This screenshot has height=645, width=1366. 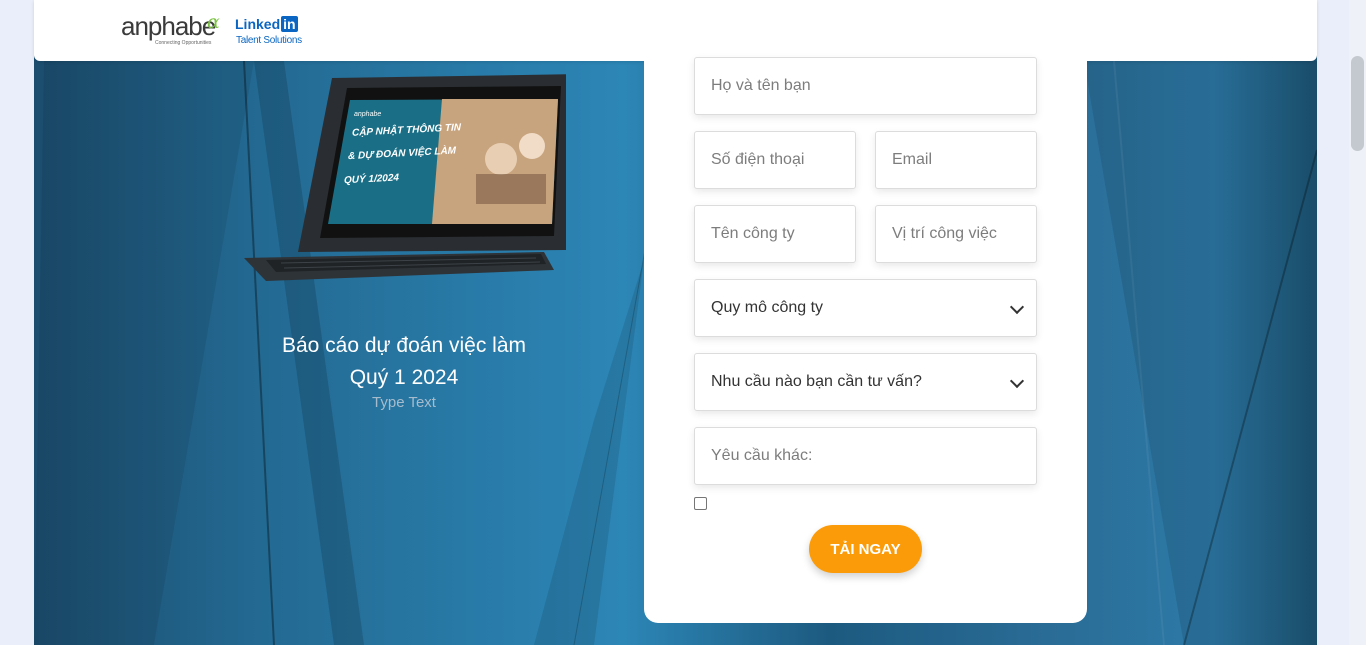 What do you see at coordinates (404, 402) in the screenshot?
I see `report-subtitle: Type Text` at bounding box center [404, 402].